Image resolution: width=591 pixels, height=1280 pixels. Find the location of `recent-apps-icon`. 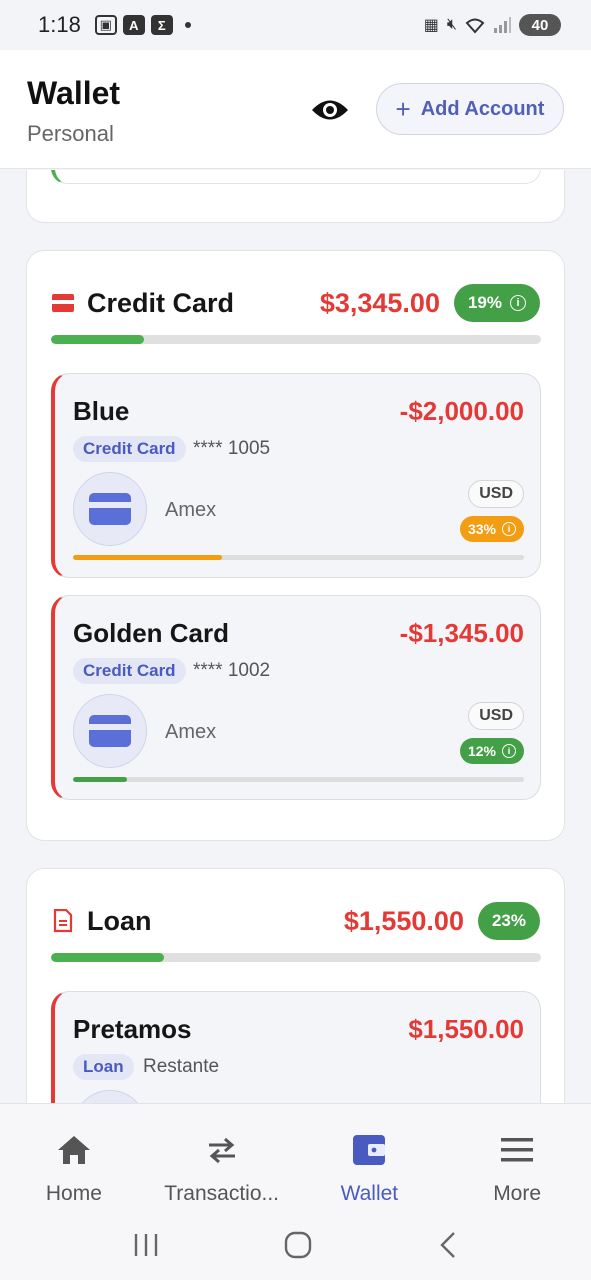

recent-apps-icon is located at coordinates (146, 1245).